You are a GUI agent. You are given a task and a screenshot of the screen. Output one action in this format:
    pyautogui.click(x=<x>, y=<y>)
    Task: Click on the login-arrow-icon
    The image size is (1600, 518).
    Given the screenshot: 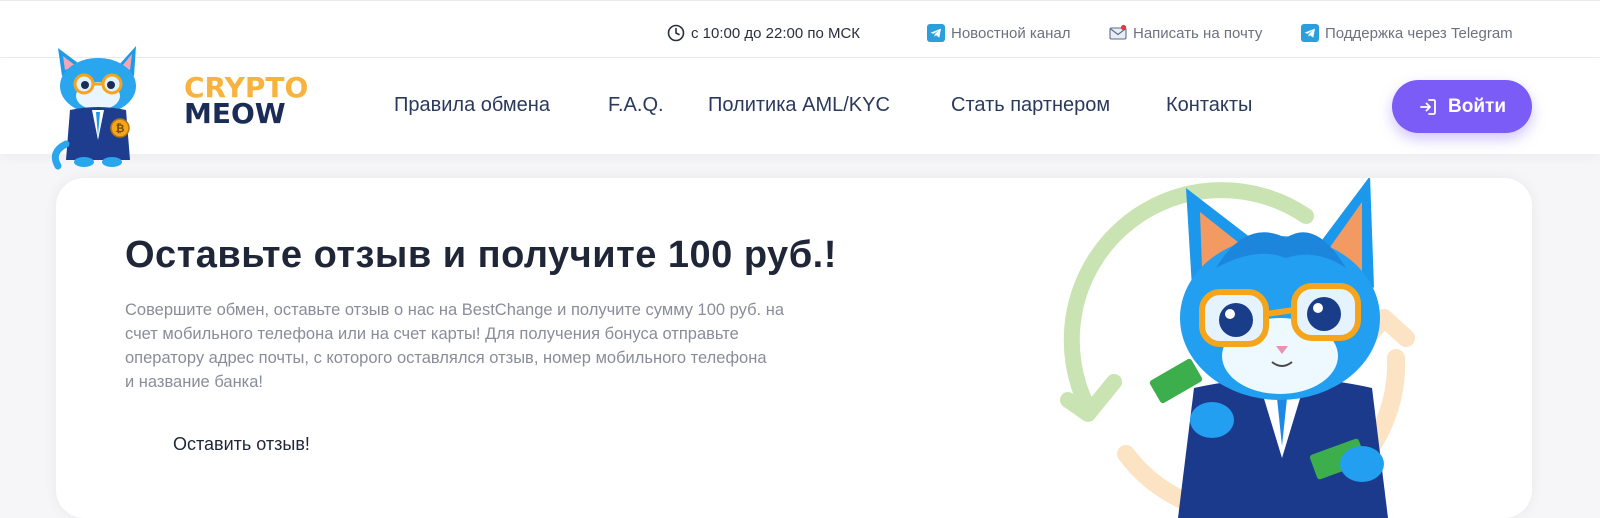 What is the action you would take?
    pyautogui.click(x=1428, y=106)
    